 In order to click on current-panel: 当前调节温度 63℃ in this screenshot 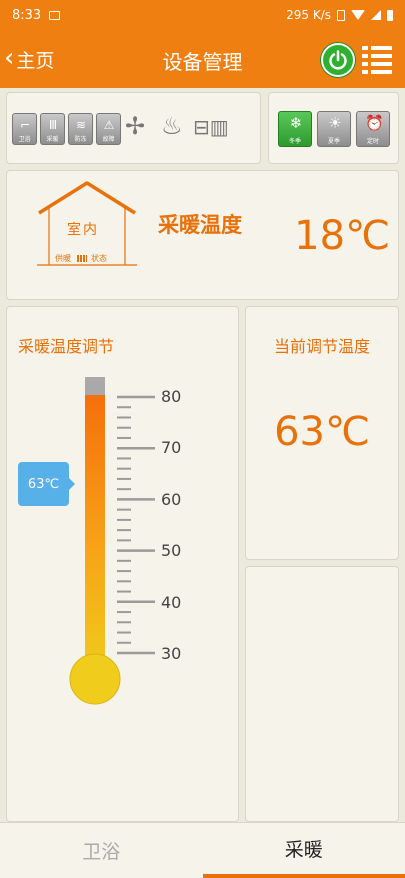, I will do `click(322, 433)`.